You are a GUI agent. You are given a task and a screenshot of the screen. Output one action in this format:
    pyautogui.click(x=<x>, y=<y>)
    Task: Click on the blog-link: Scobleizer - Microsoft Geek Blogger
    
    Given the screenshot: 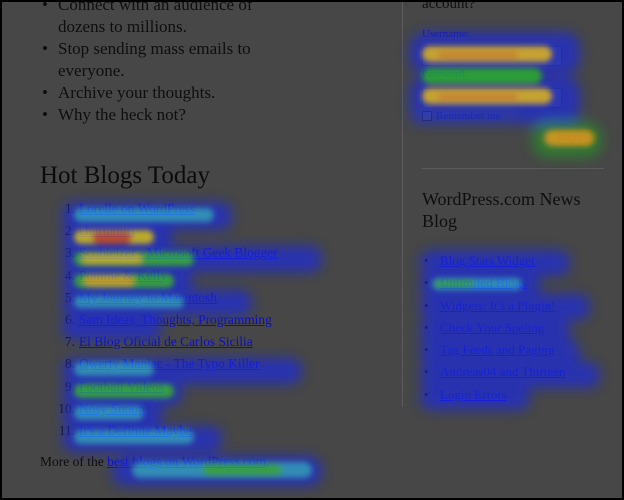 What is the action you would take?
    pyautogui.click(x=178, y=252)
    